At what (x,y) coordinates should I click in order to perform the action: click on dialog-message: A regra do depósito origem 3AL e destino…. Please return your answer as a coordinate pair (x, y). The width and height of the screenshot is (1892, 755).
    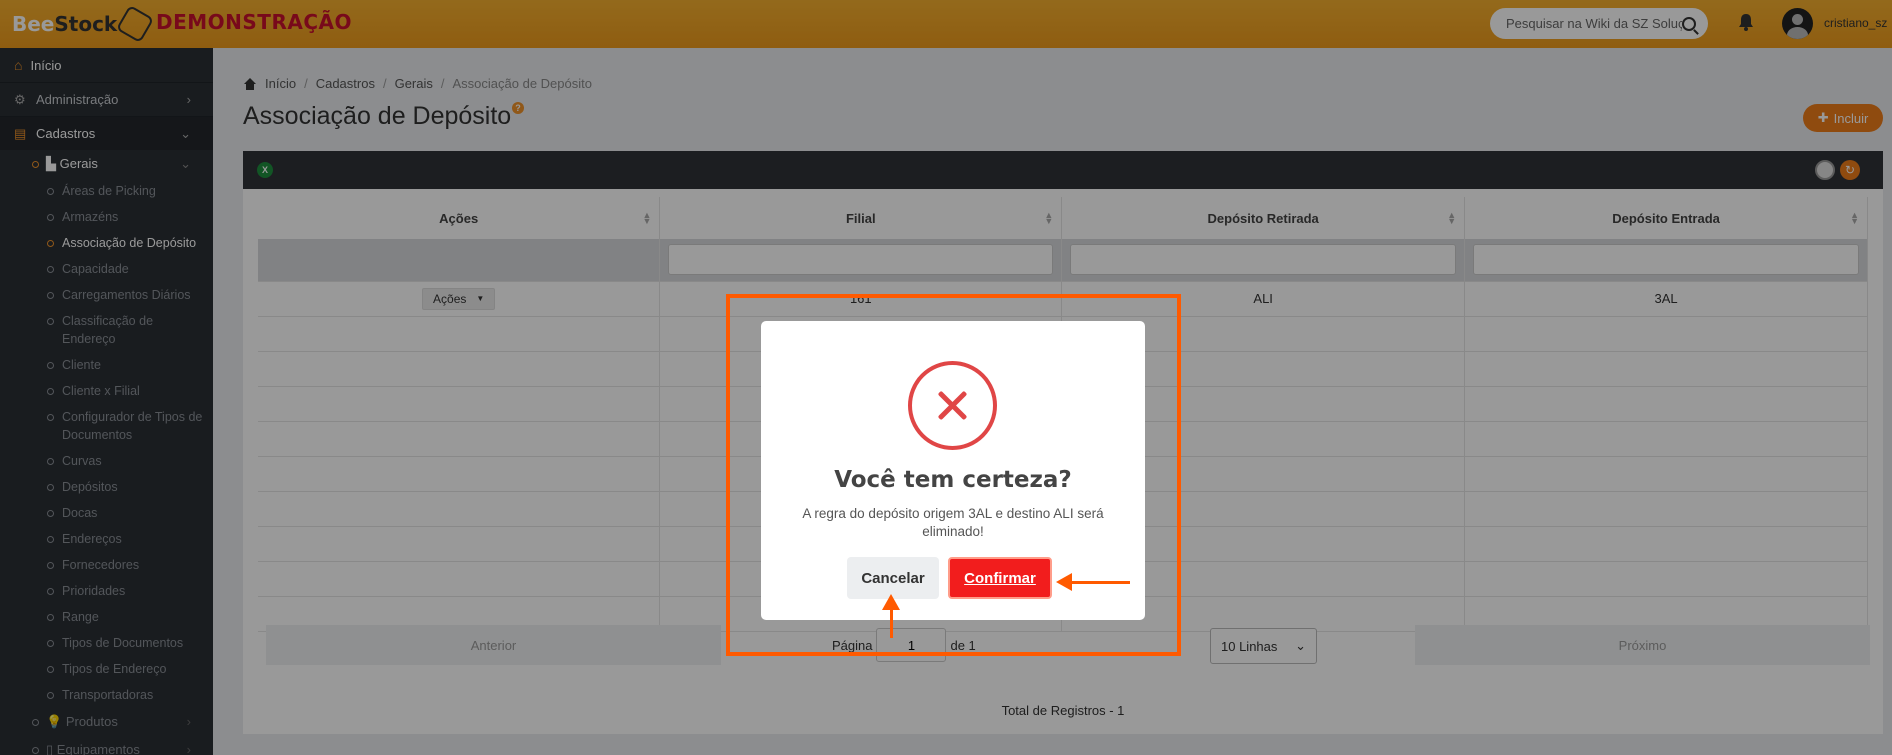
    Looking at the image, I should click on (953, 522).